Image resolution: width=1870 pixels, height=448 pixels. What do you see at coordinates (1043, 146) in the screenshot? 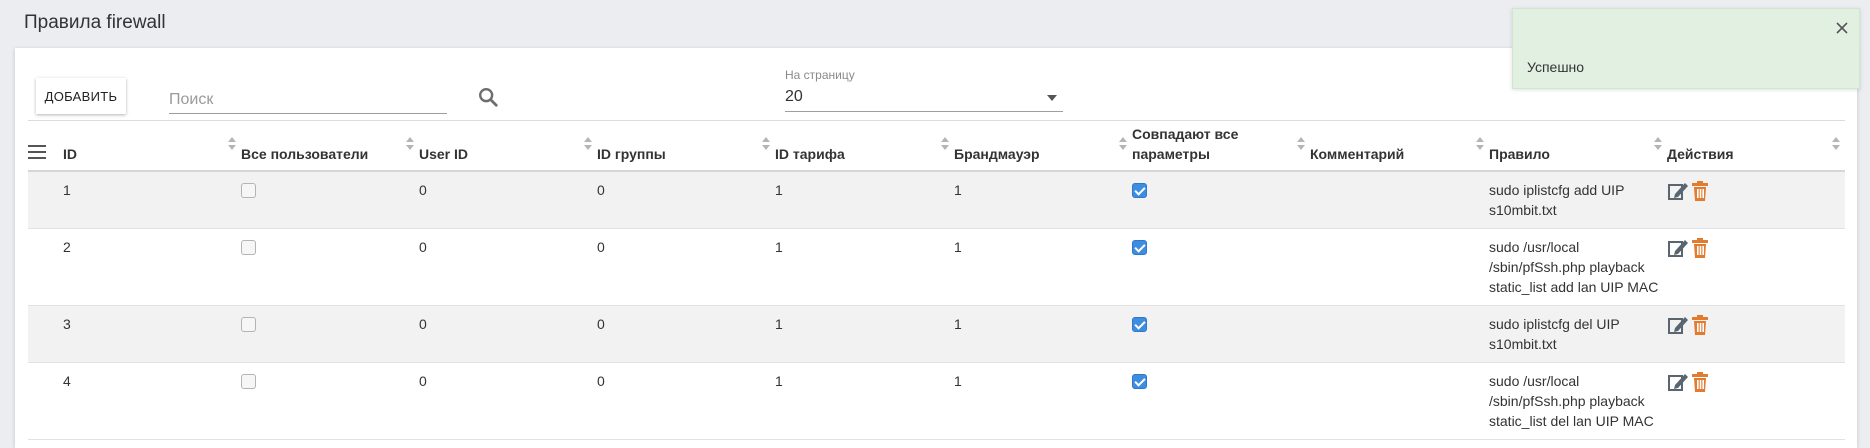
I see `column-header-firewall: Брандмауэр` at bounding box center [1043, 146].